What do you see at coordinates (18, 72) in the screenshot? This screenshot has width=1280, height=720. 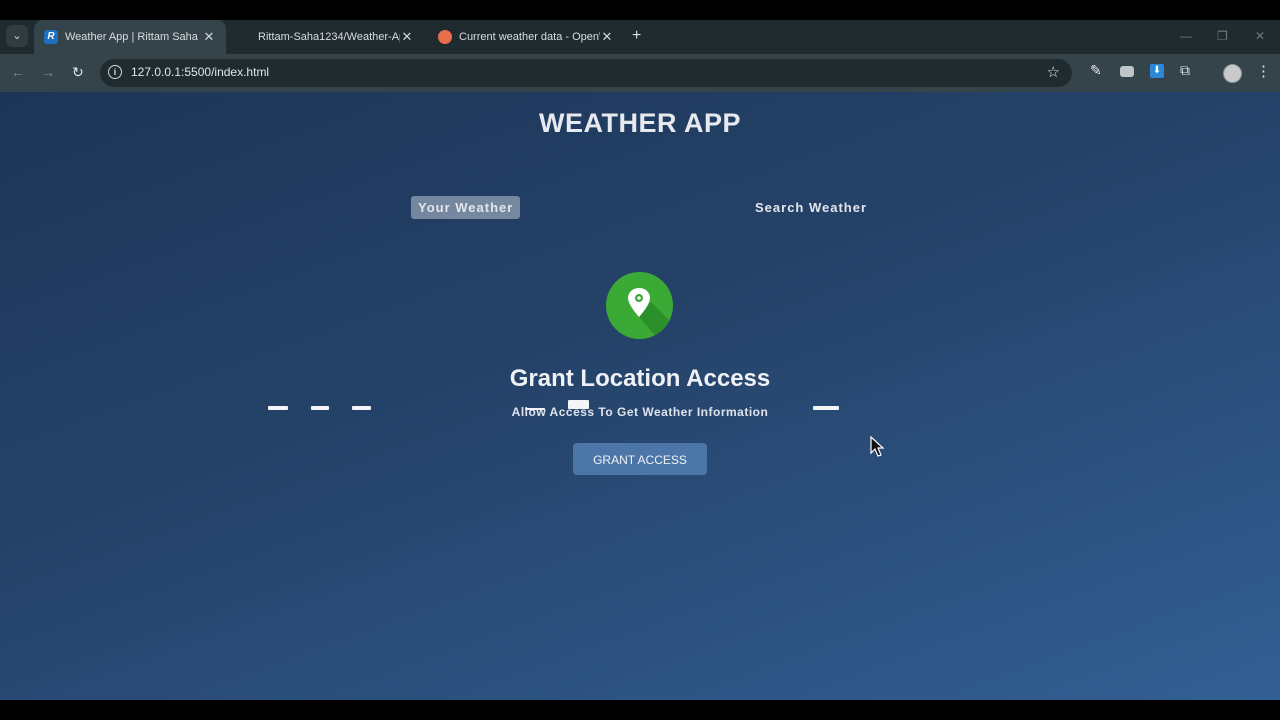 I see `back-icon: ←` at bounding box center [18, 72].